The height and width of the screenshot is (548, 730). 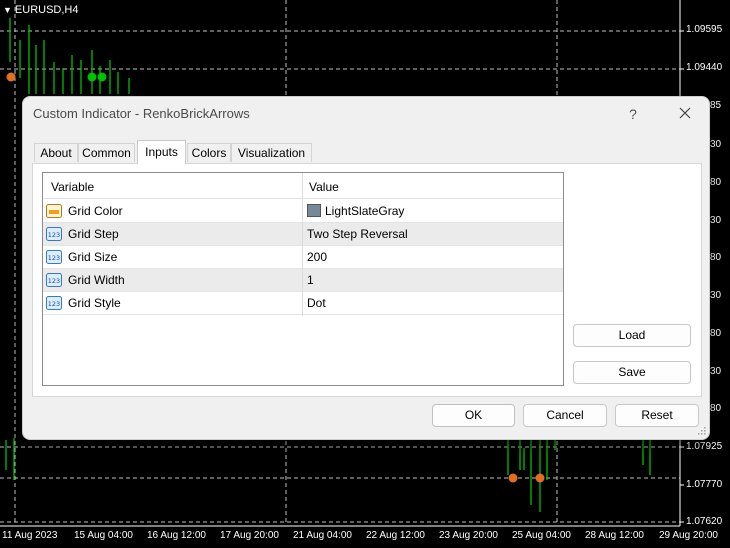 I want to click on time-label: 23 Aug 20:00, so click(x=468, y=535).